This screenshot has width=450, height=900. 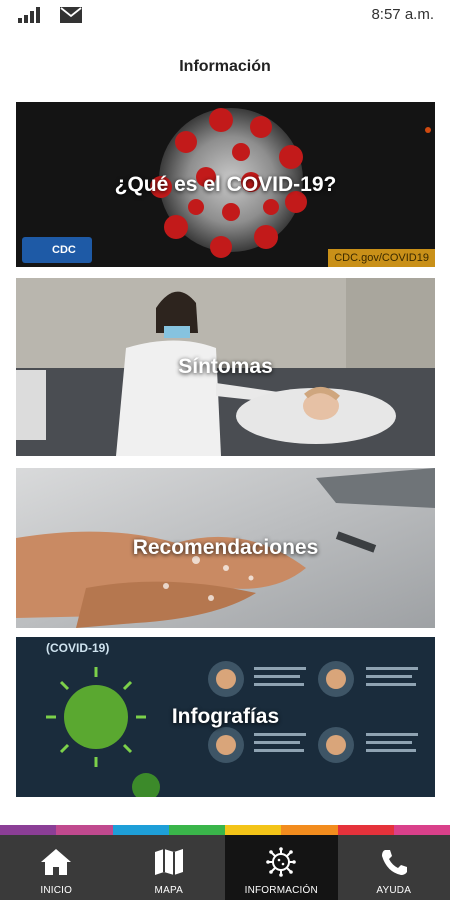 I want to click on phone-icon, so click(x=394, y=862).